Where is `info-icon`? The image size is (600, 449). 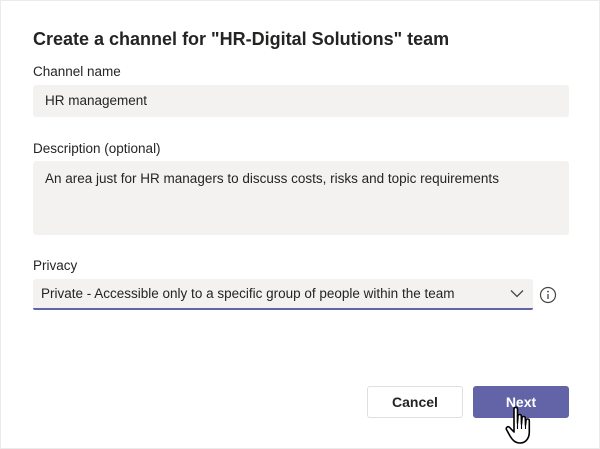 info-icon is located at coordinates (548, 295).